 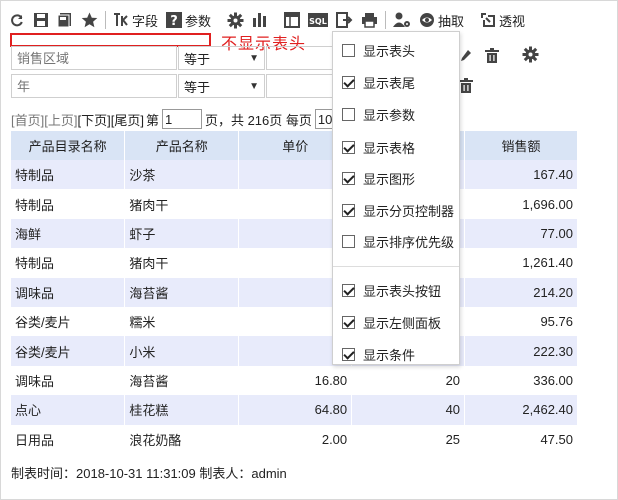 What do you see at coordinates (466, 56) in the screenshot?
I see `pencil-icon` at bounding box center [466, 56].